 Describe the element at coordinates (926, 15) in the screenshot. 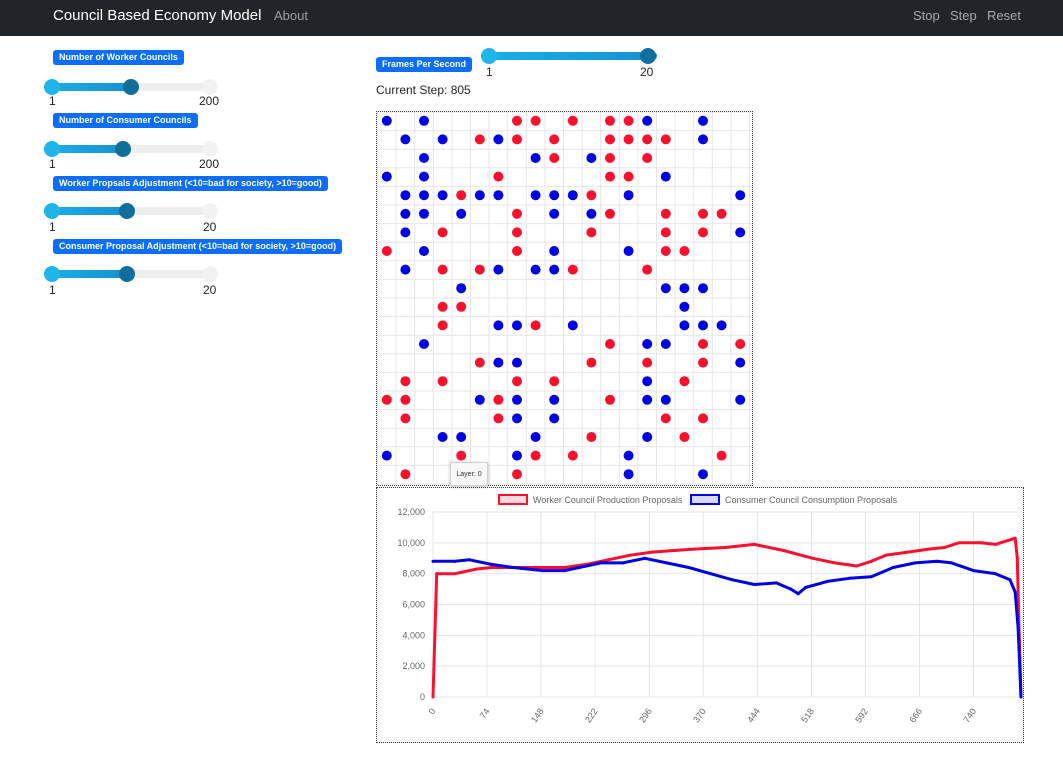

I see `stop-button: Stop` at that location.